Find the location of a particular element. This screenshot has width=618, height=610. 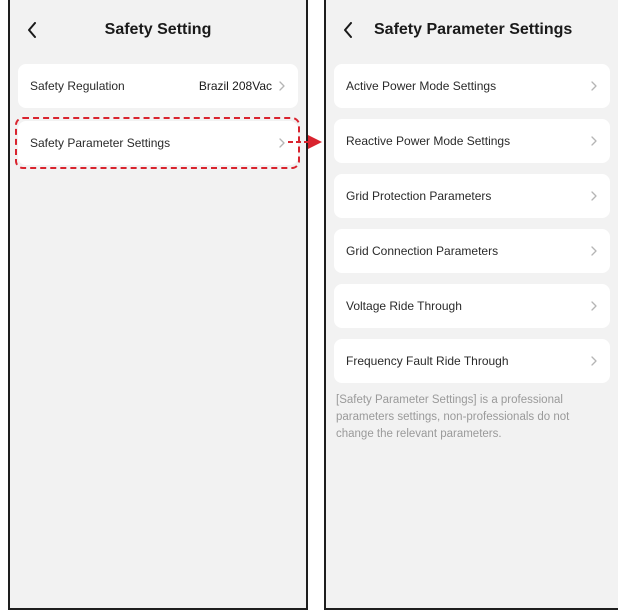

voltage-ride-through-row: Voltage Ride Through is located at coordinates (472, 306).